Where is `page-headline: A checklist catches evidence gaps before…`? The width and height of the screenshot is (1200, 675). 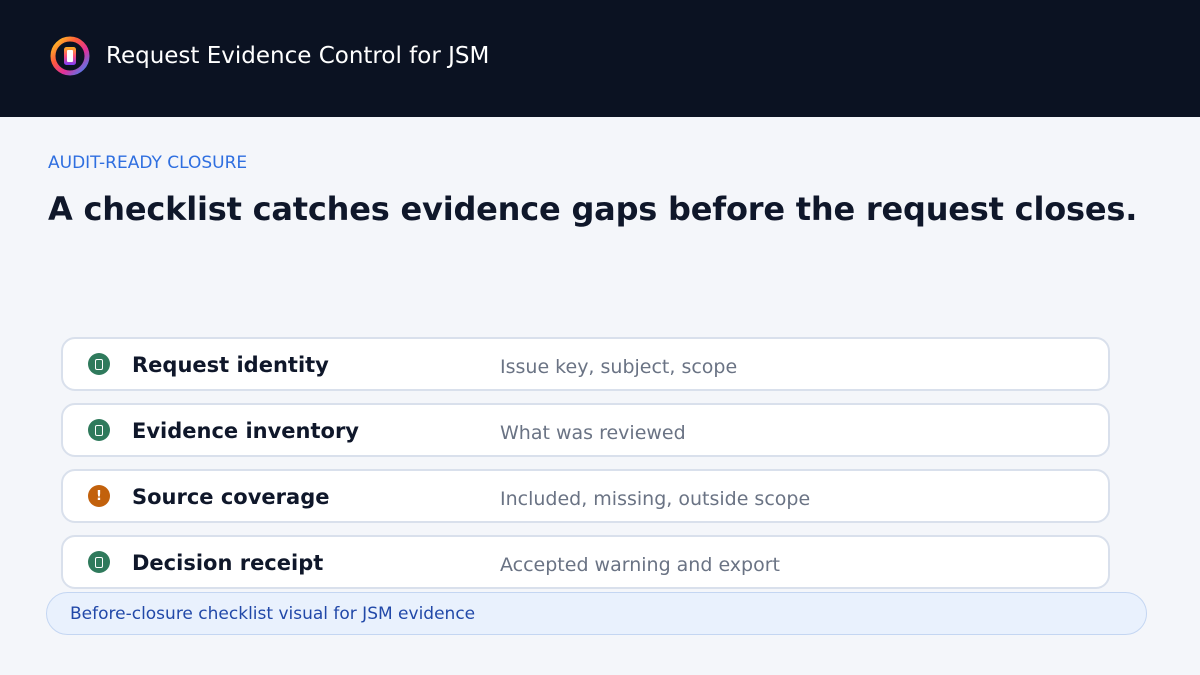
page-headline: A checklist catches evidence gaps before… is located at coordinates (593, 209).